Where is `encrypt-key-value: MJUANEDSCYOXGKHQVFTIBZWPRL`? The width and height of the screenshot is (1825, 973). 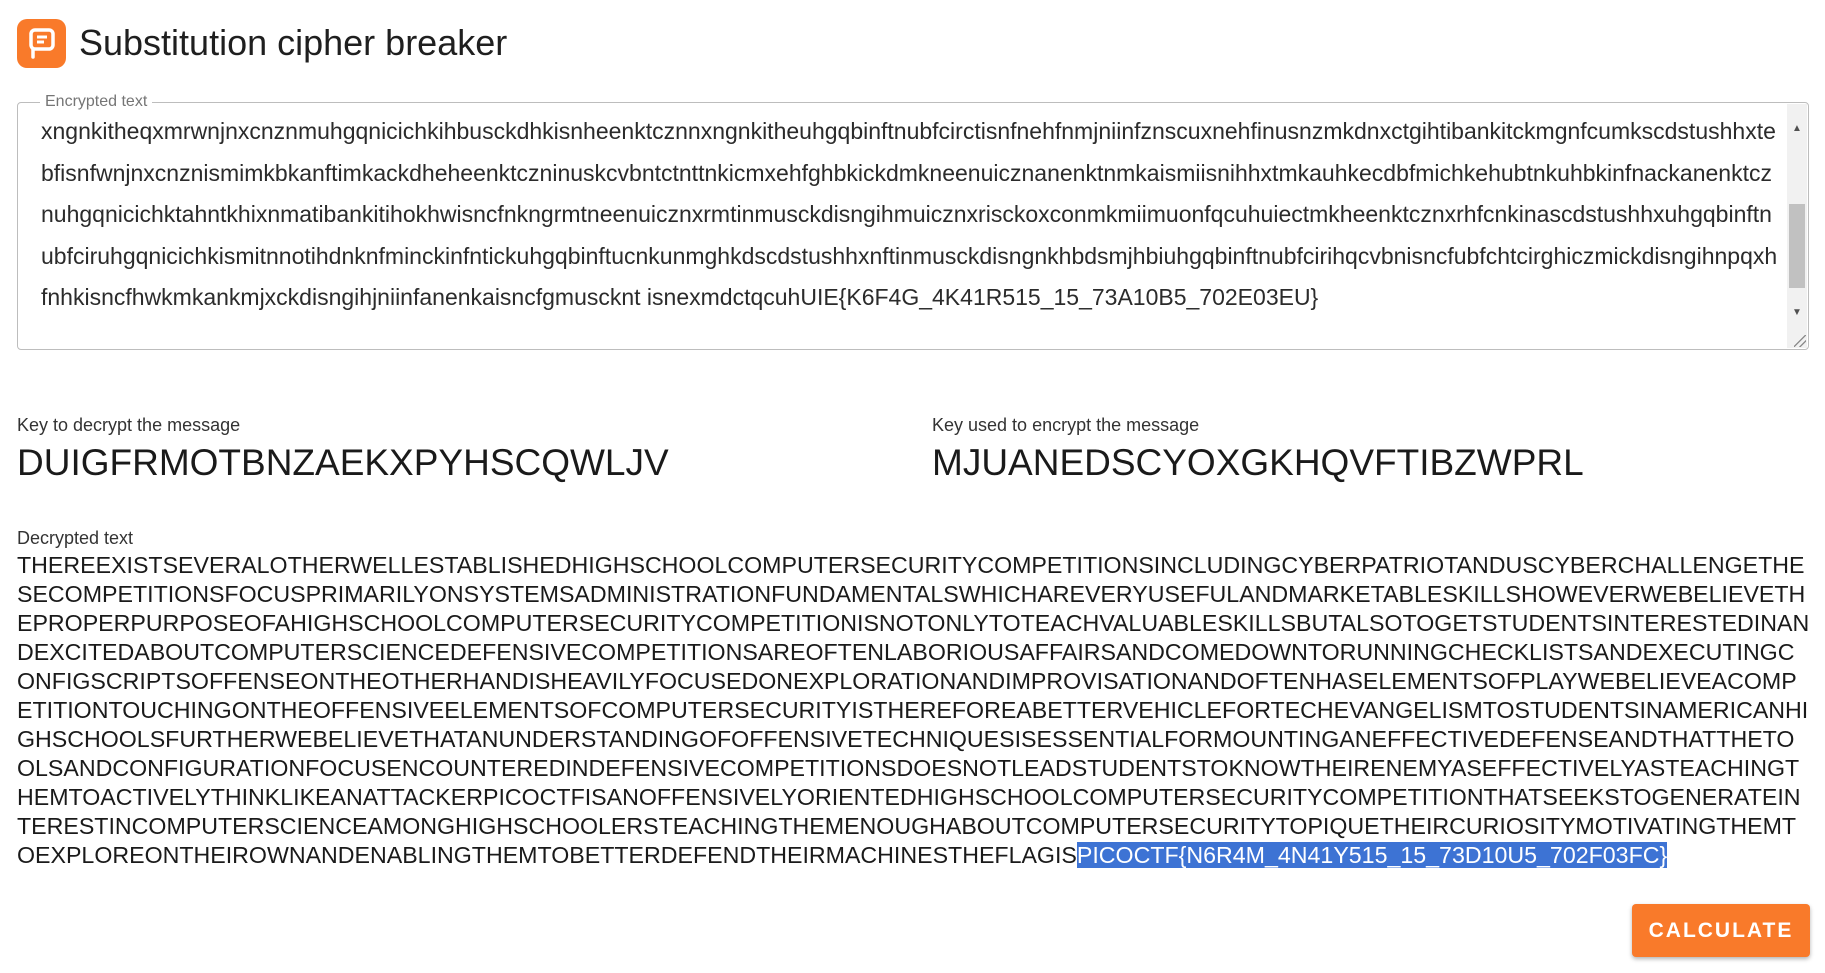 encrypt-key-value: MJUANEDSCYOXGKHQVFTIBZWPRL is located at coordinates (1258, 462).